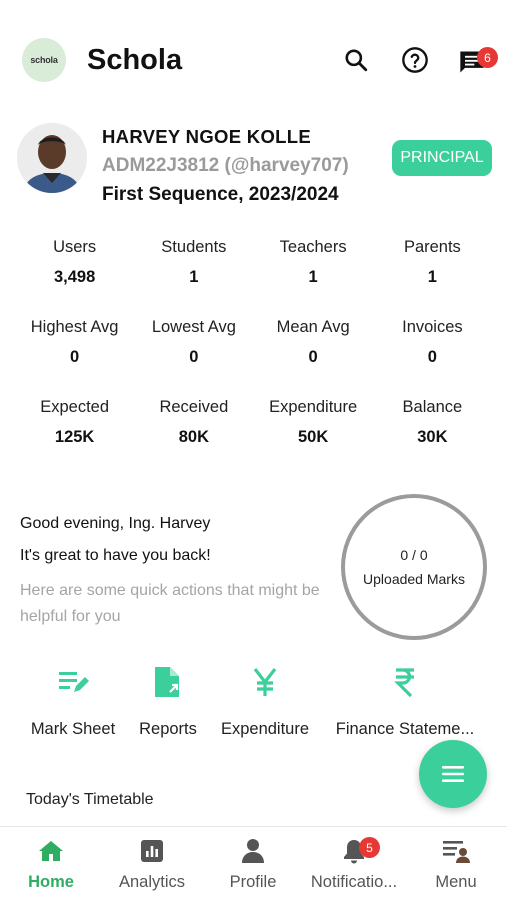  I want to click on stat-parents: Parents 1, so click(432, 276).